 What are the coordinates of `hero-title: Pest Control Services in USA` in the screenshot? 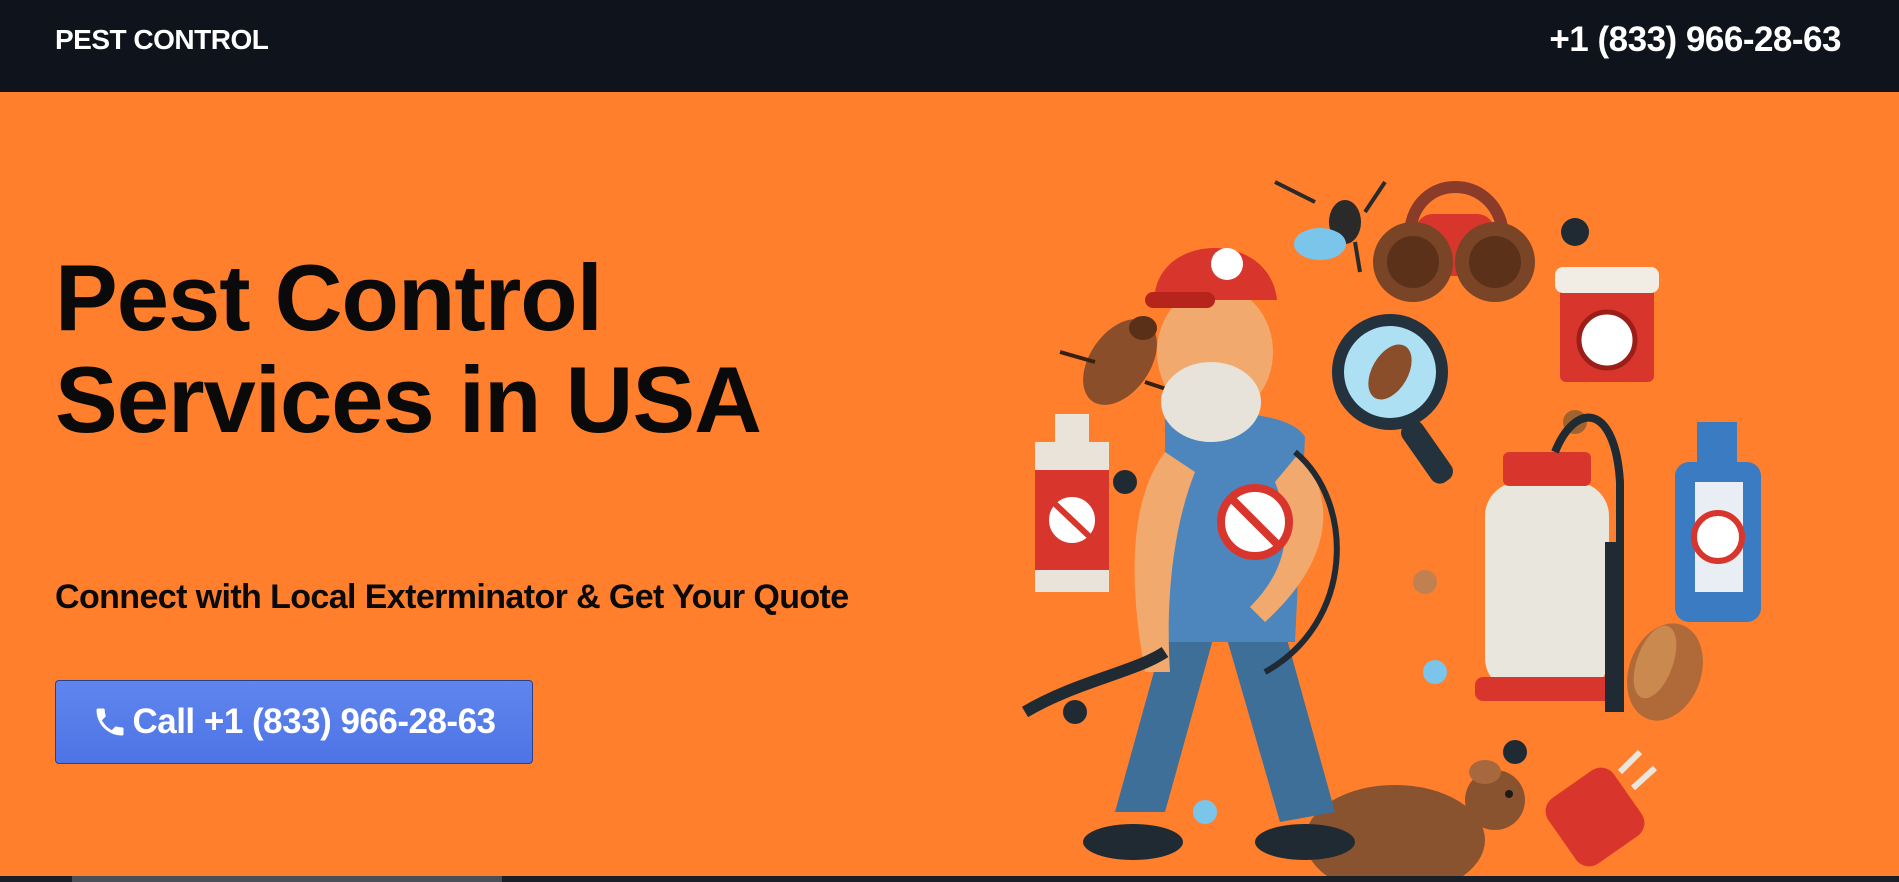 It's located at (455, 349).